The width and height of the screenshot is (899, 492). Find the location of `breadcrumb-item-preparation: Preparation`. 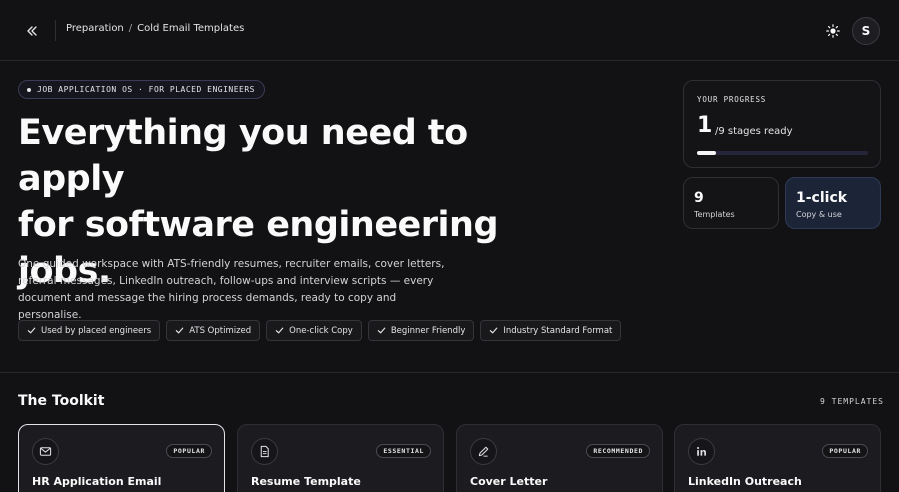

breadcrumb-item-preparation: Preparation is located at coordinates (95, 28).